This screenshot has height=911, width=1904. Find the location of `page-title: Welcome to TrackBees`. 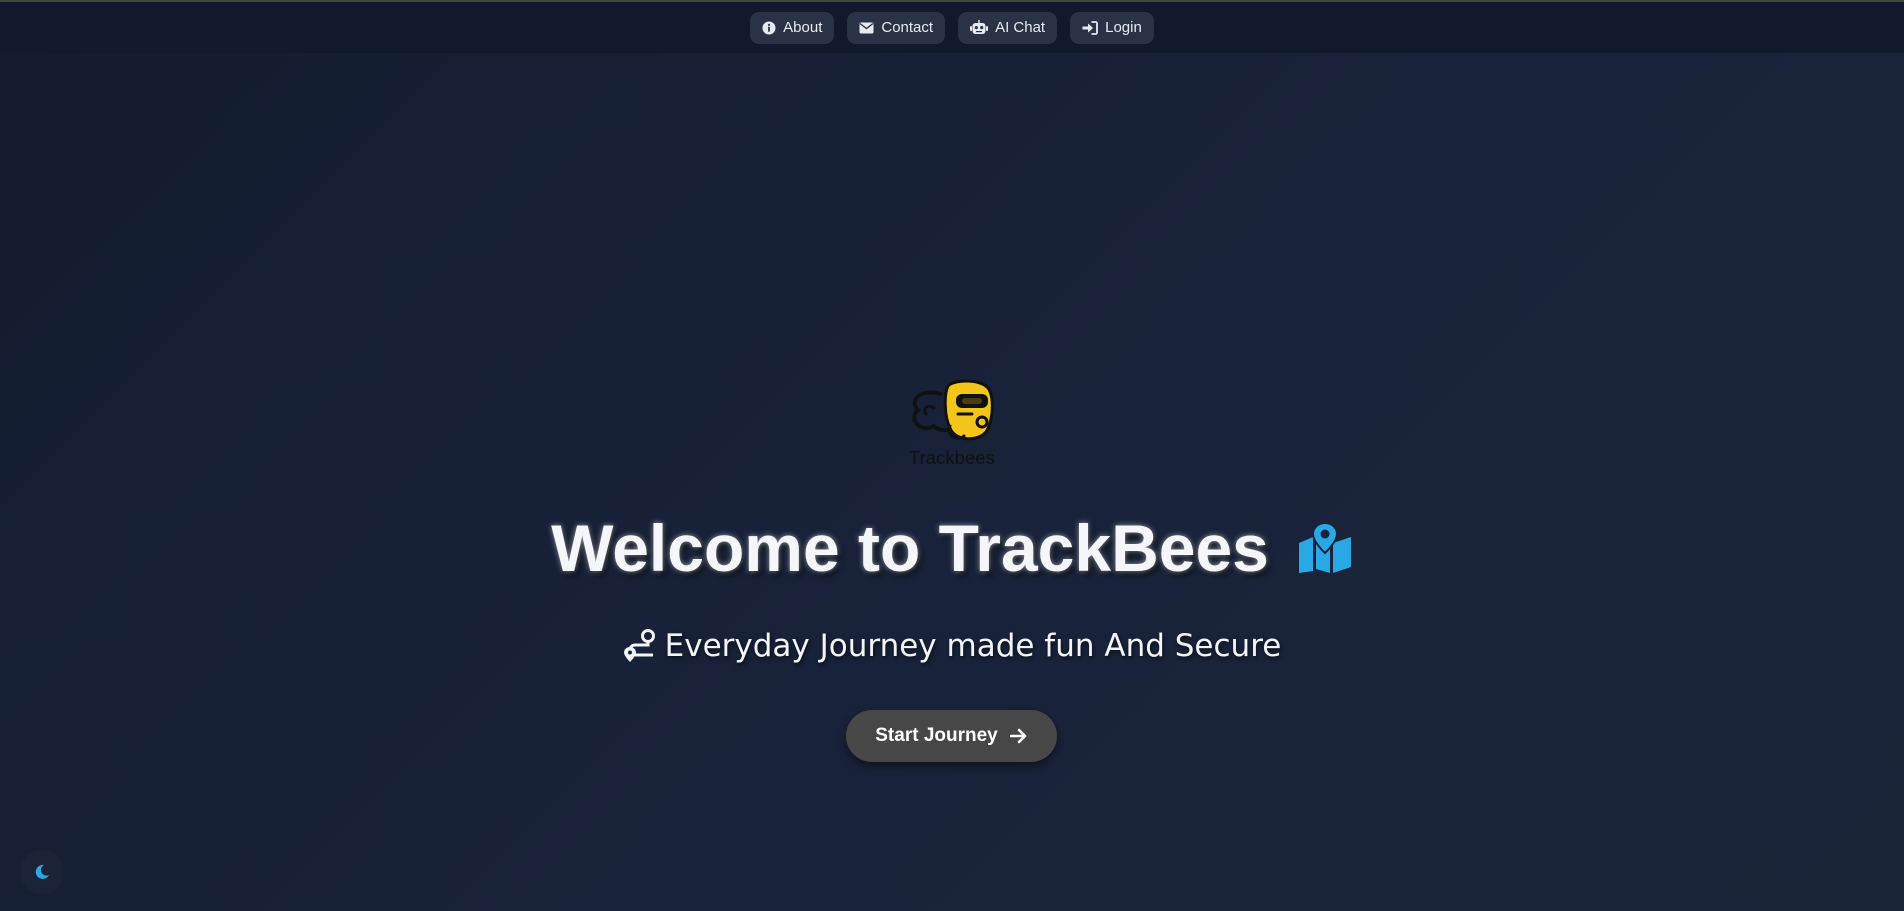

page-title: Welcome to TrackBees is located at coordinates (910, 548).